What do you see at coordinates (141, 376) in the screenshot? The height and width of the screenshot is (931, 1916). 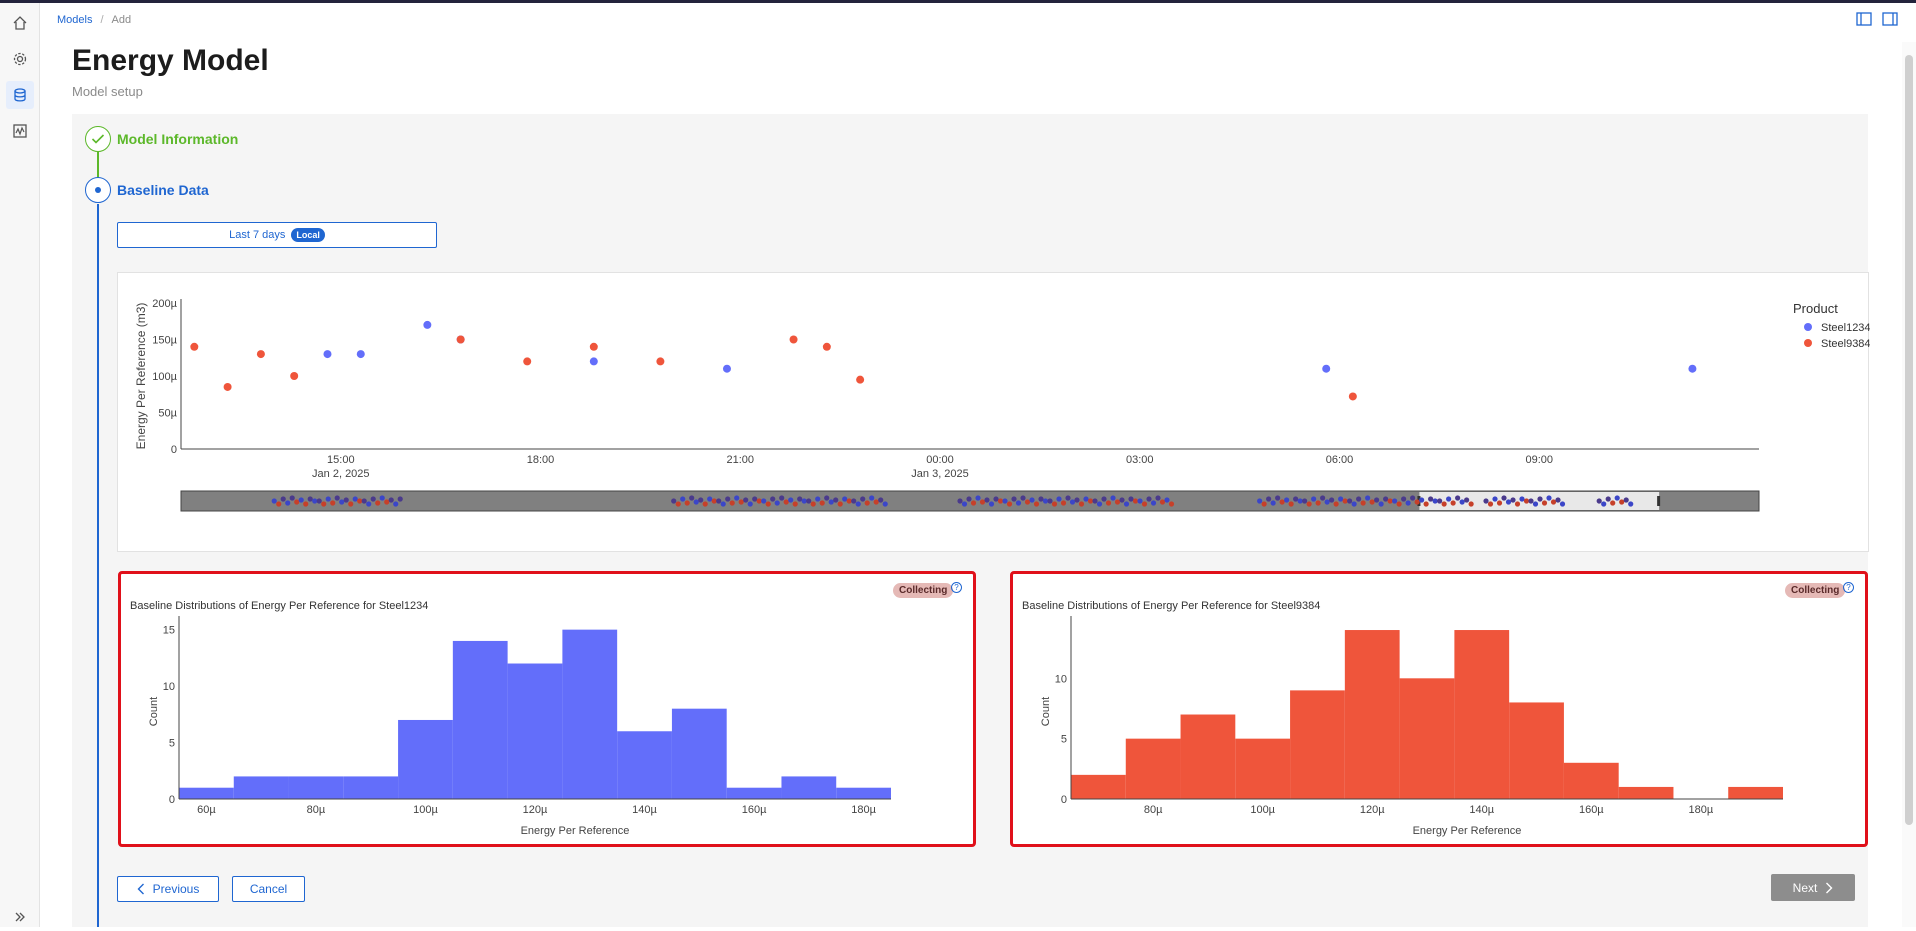 I see `y-axis-label: Energy Per Reference (m3)` at bounding box center [141, 376].